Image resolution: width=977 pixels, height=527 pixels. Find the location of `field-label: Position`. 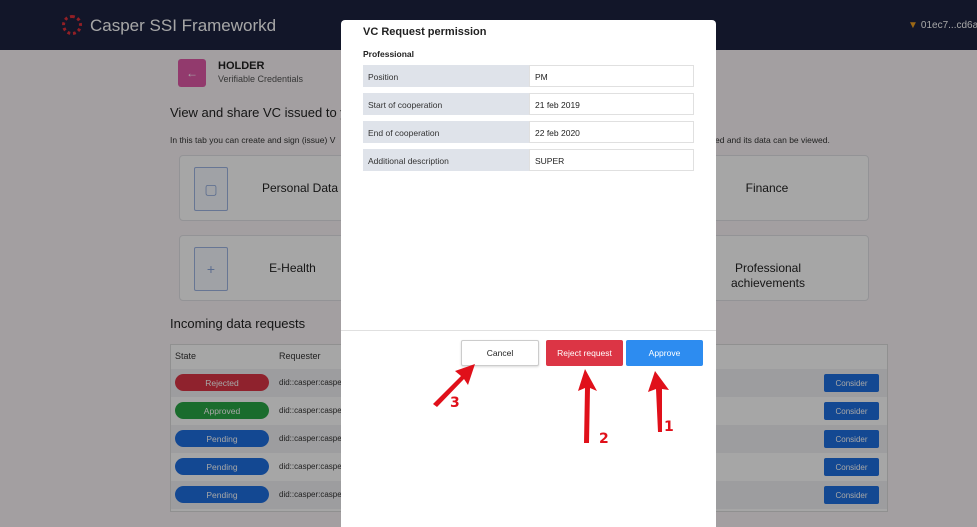

field-label: Position is located at coordinates (446, 76).